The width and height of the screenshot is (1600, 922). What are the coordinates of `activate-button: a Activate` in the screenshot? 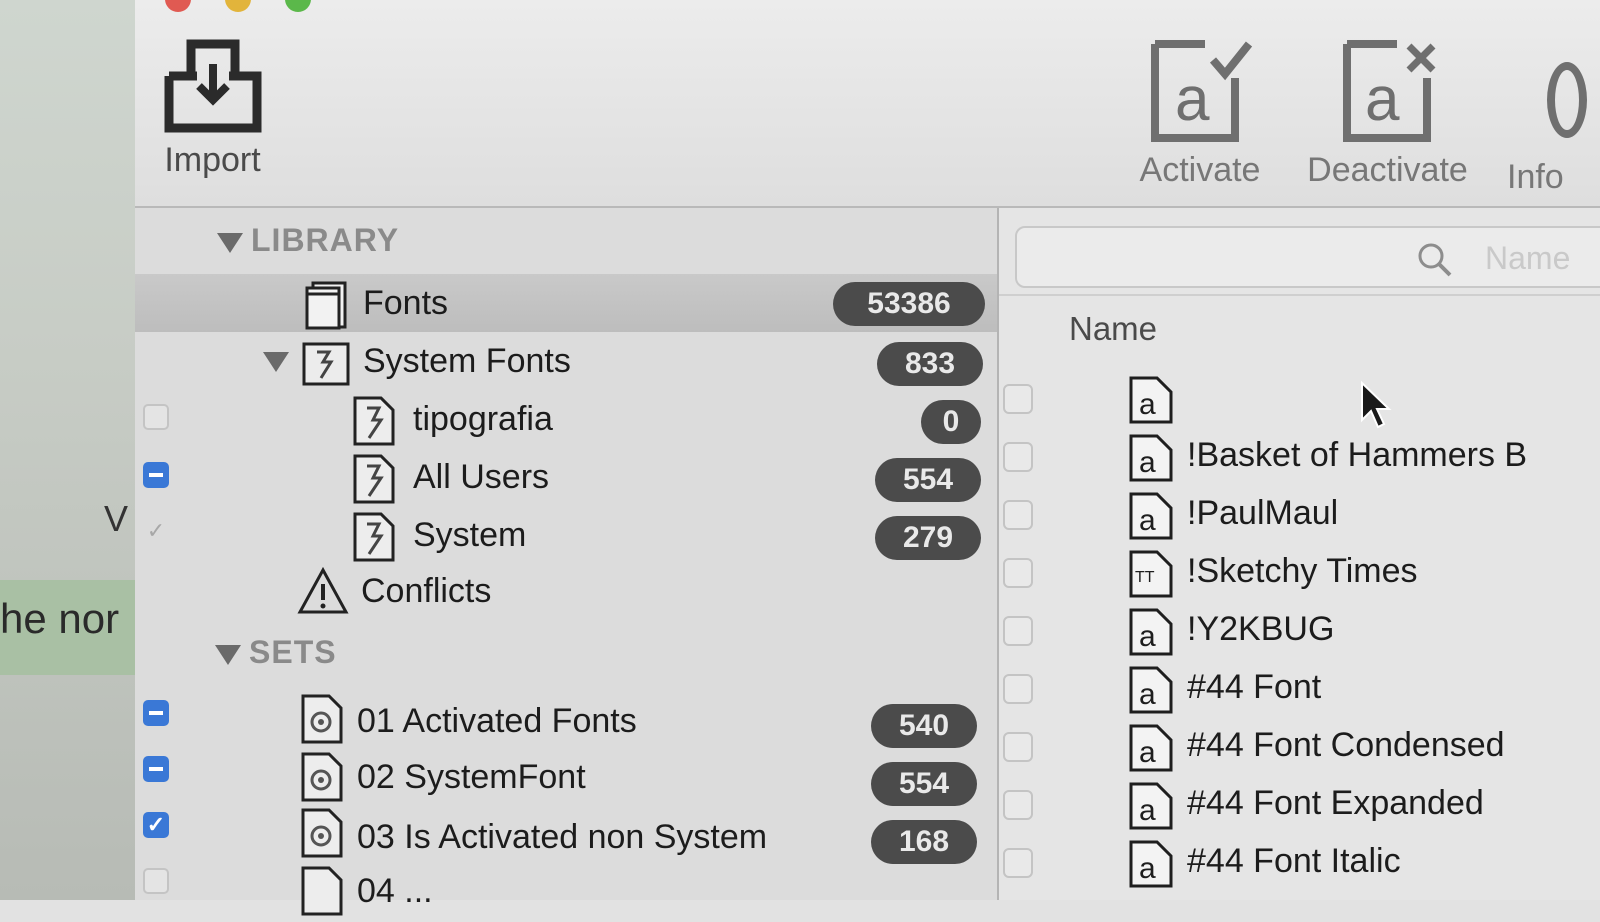 It's located at (1200, 114).